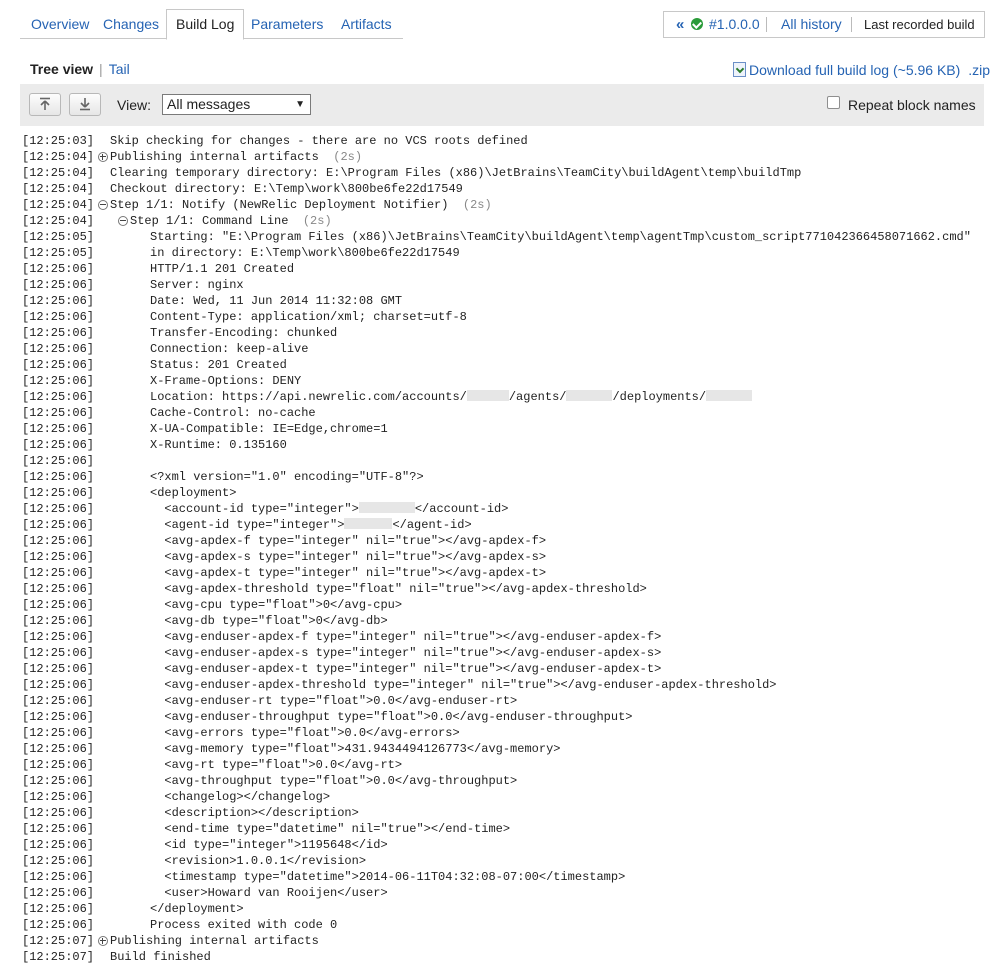 This screenshot has width=991, height=971. Describe the element at coordinates (58, 141) in the screenshot. I see `log-timestamp: [12:25:03]` at that location.